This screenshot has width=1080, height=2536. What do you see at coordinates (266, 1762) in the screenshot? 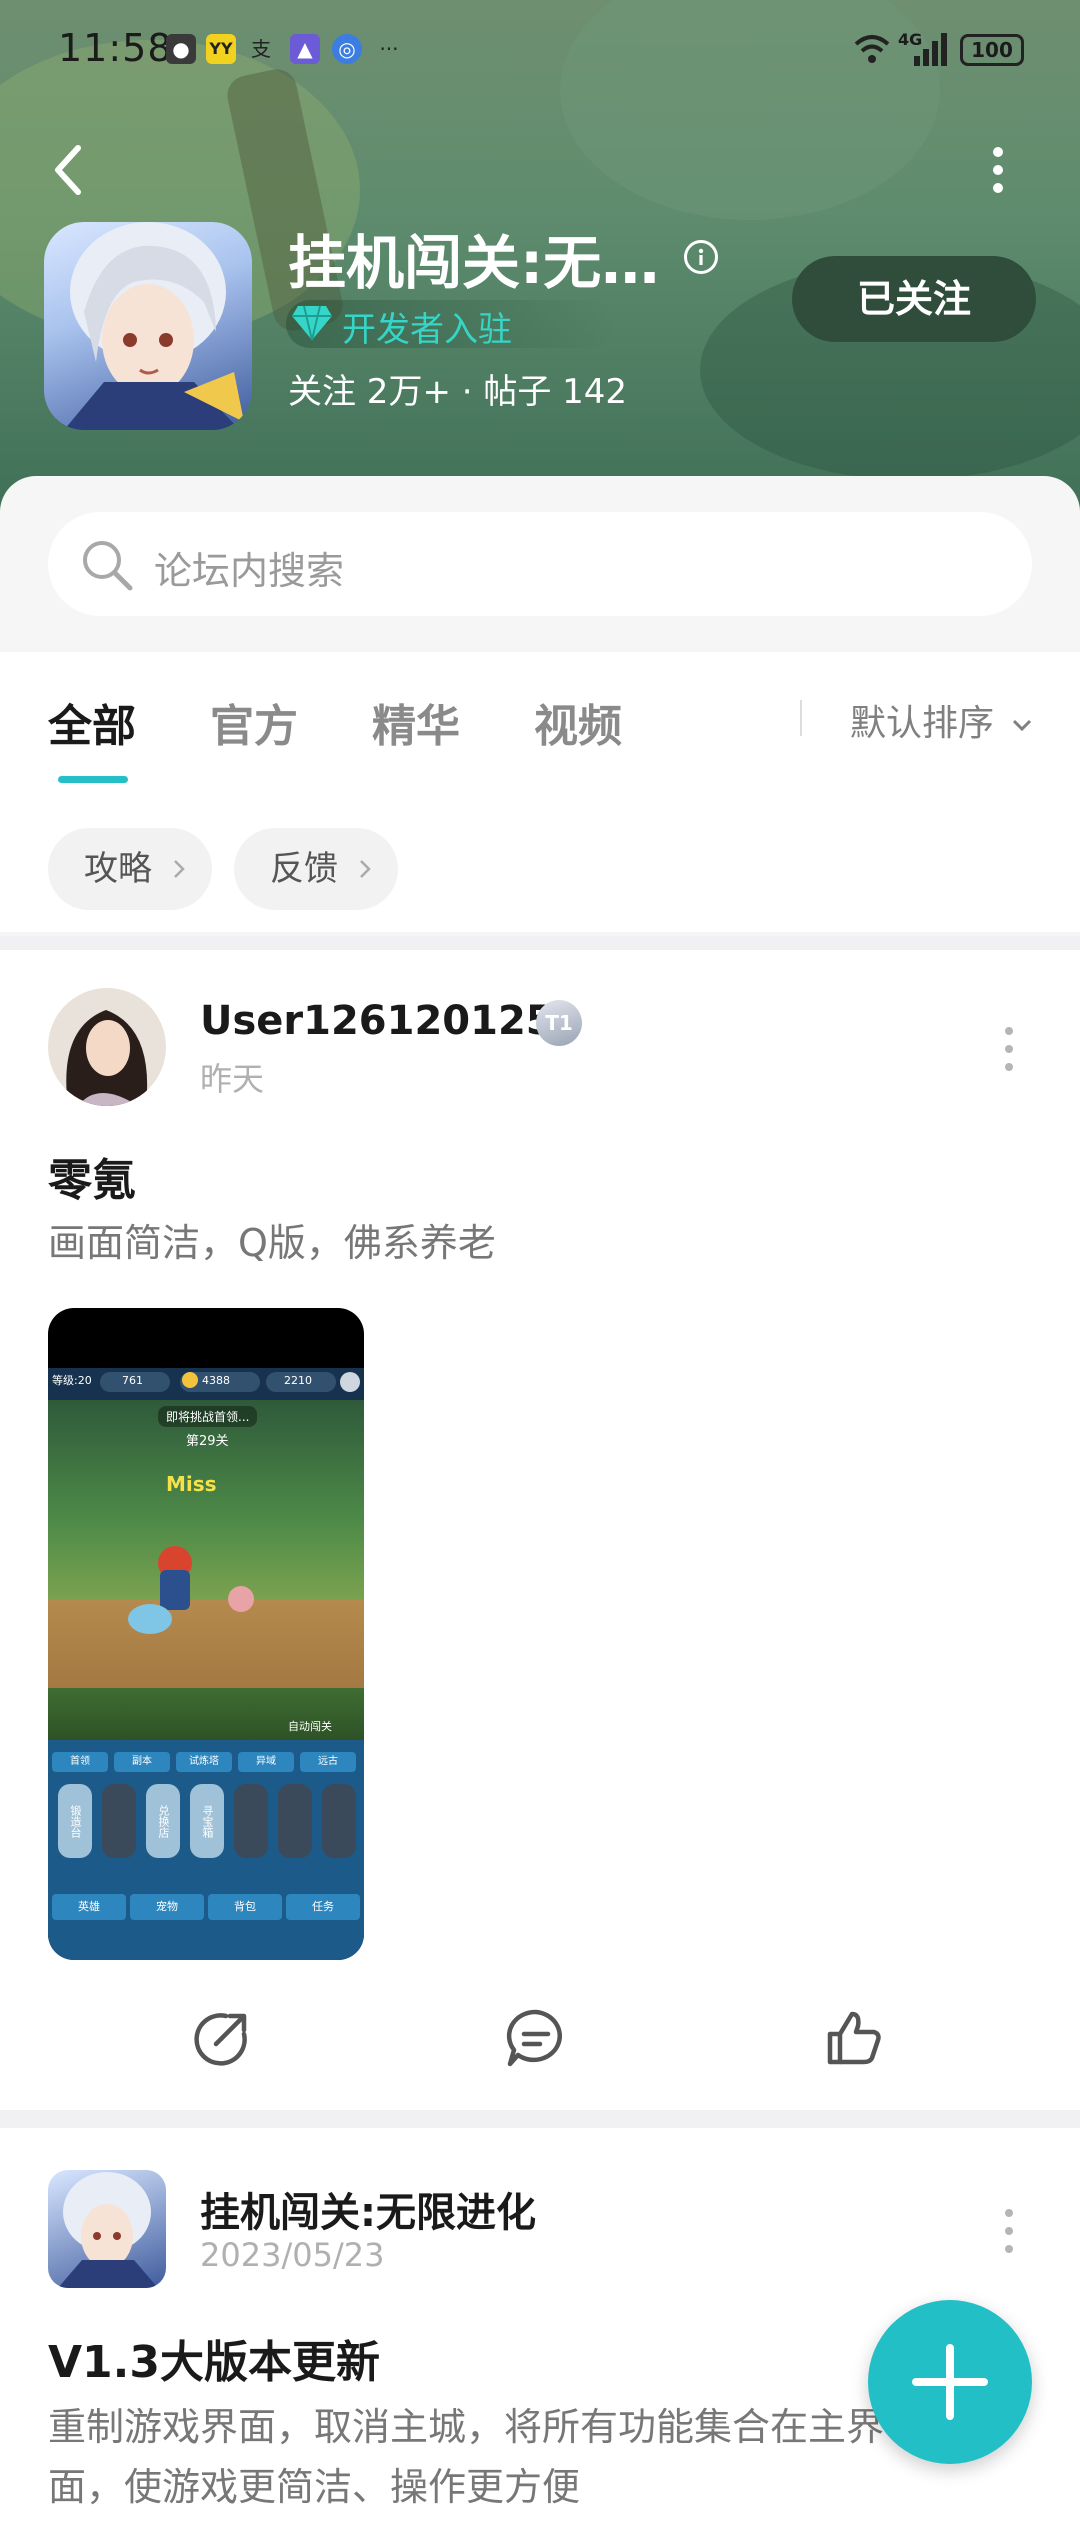
I see `game-menu-item: 异域` at bounding box center [266, 1762].